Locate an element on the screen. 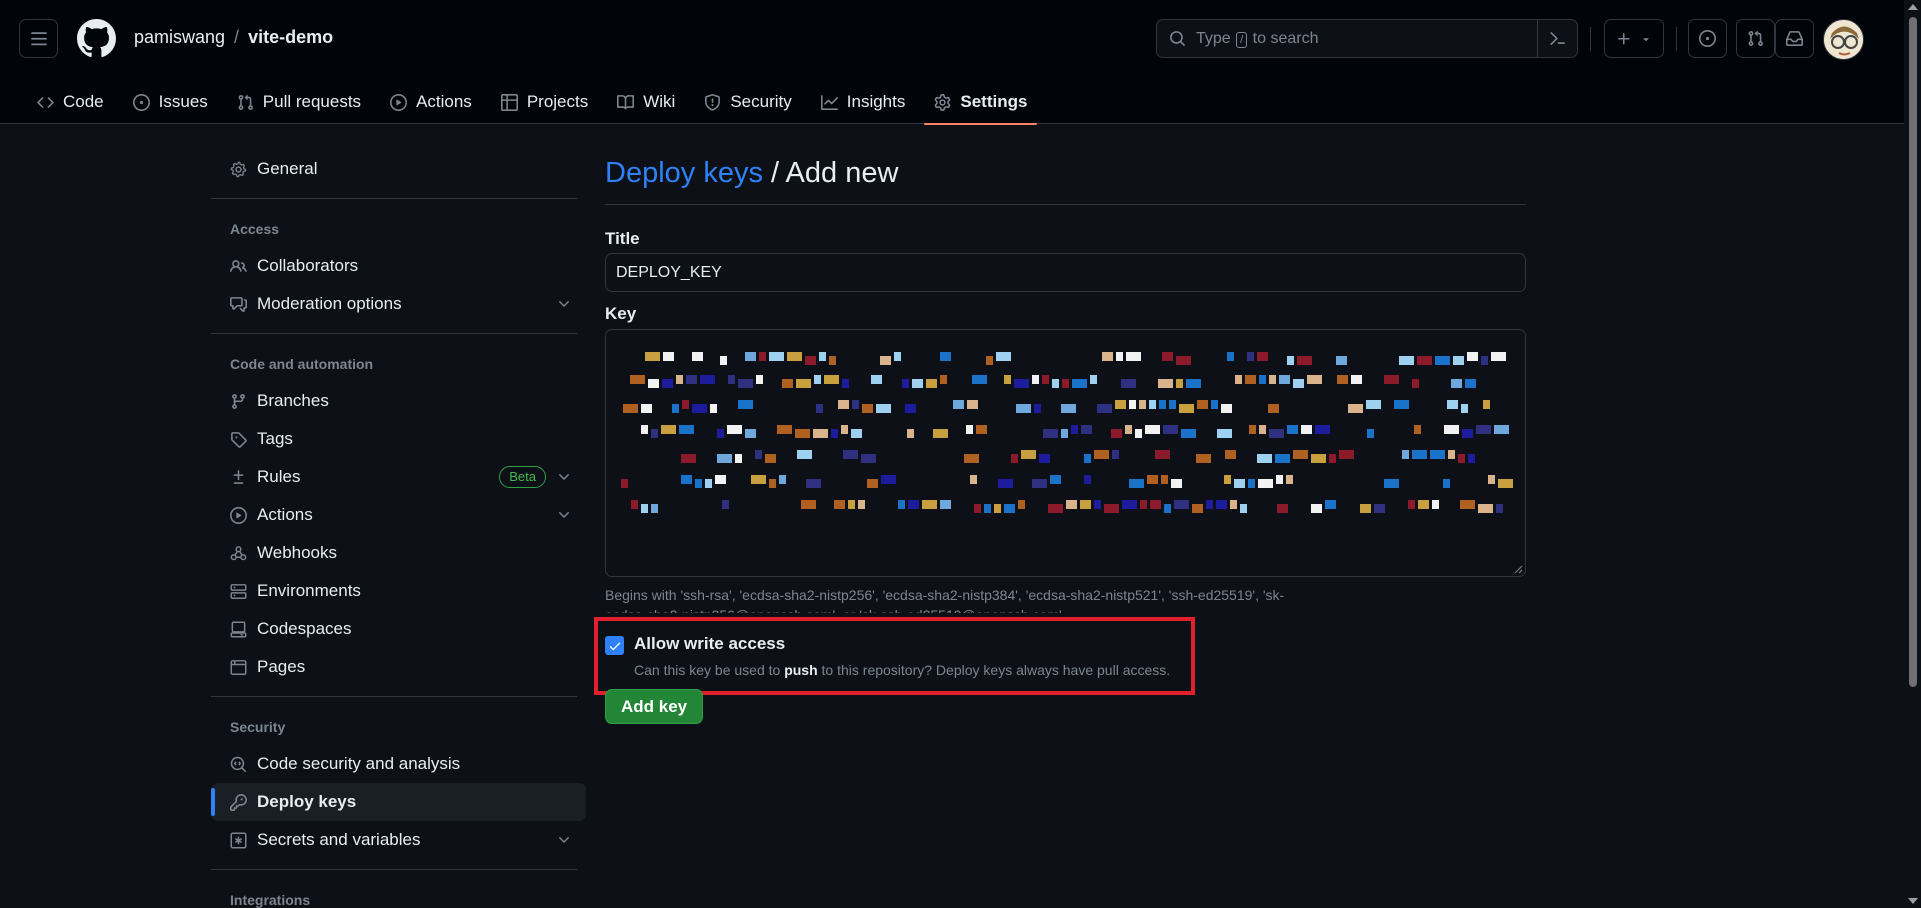 This screenshot has height=908, width=1921. sidebar-item-collaborators: Collaborators is located at coordinates (398, 266).